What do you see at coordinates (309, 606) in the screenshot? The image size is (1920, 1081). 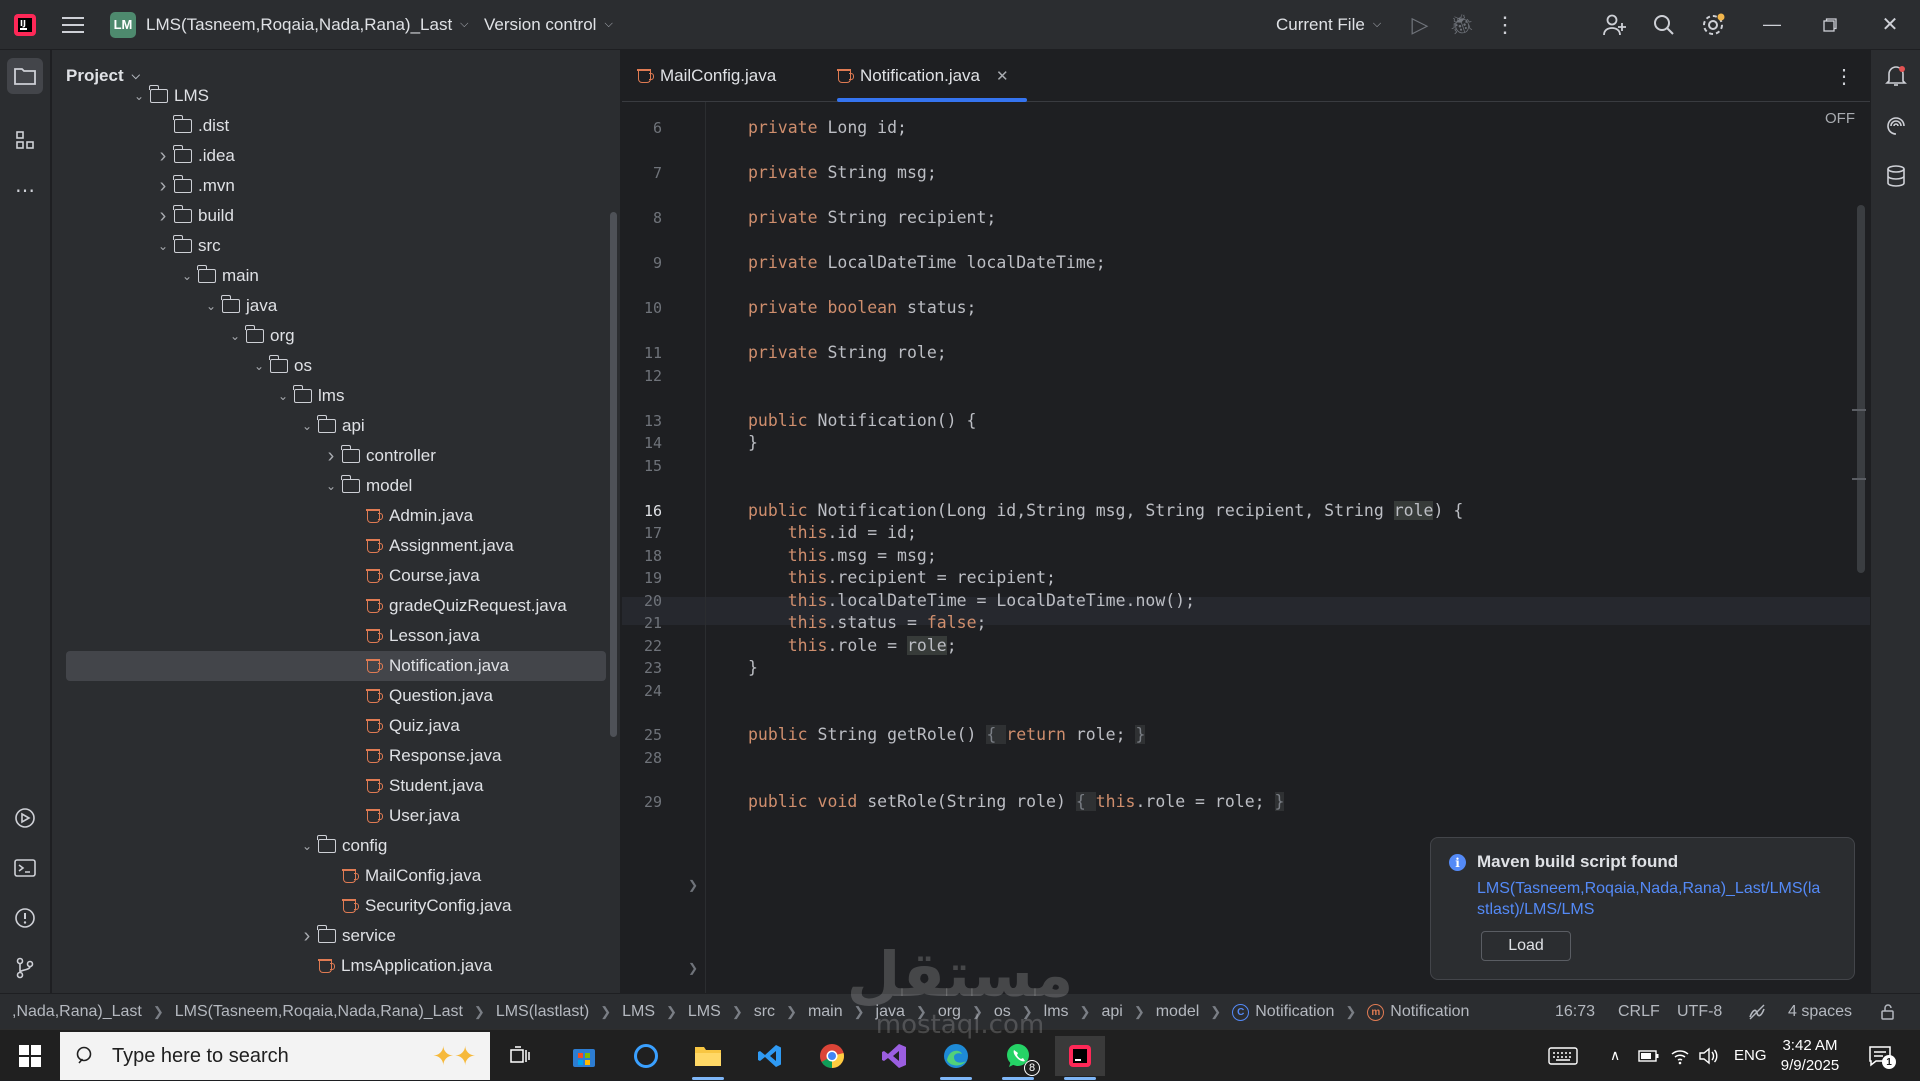 I see `tree-item: gradeQuizRequest.java` at bounding box center [309, 606].